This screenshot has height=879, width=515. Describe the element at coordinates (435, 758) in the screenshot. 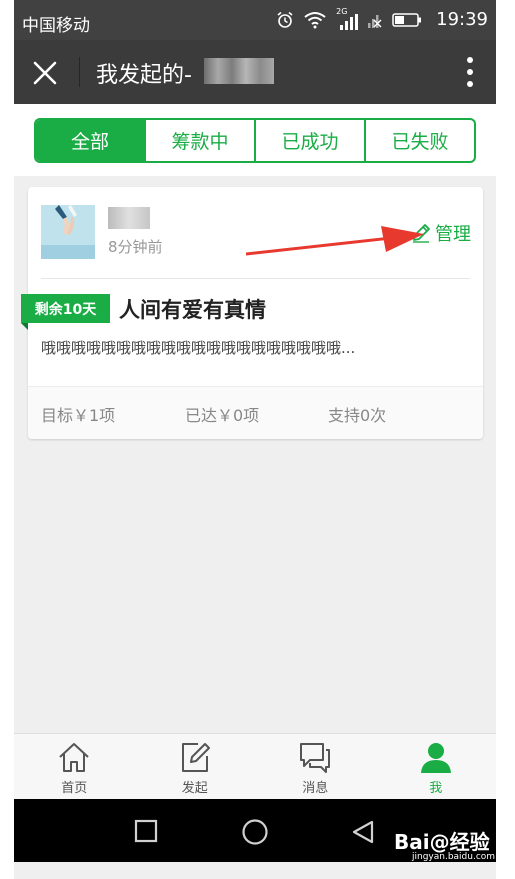

I see `user-icon` at that location.